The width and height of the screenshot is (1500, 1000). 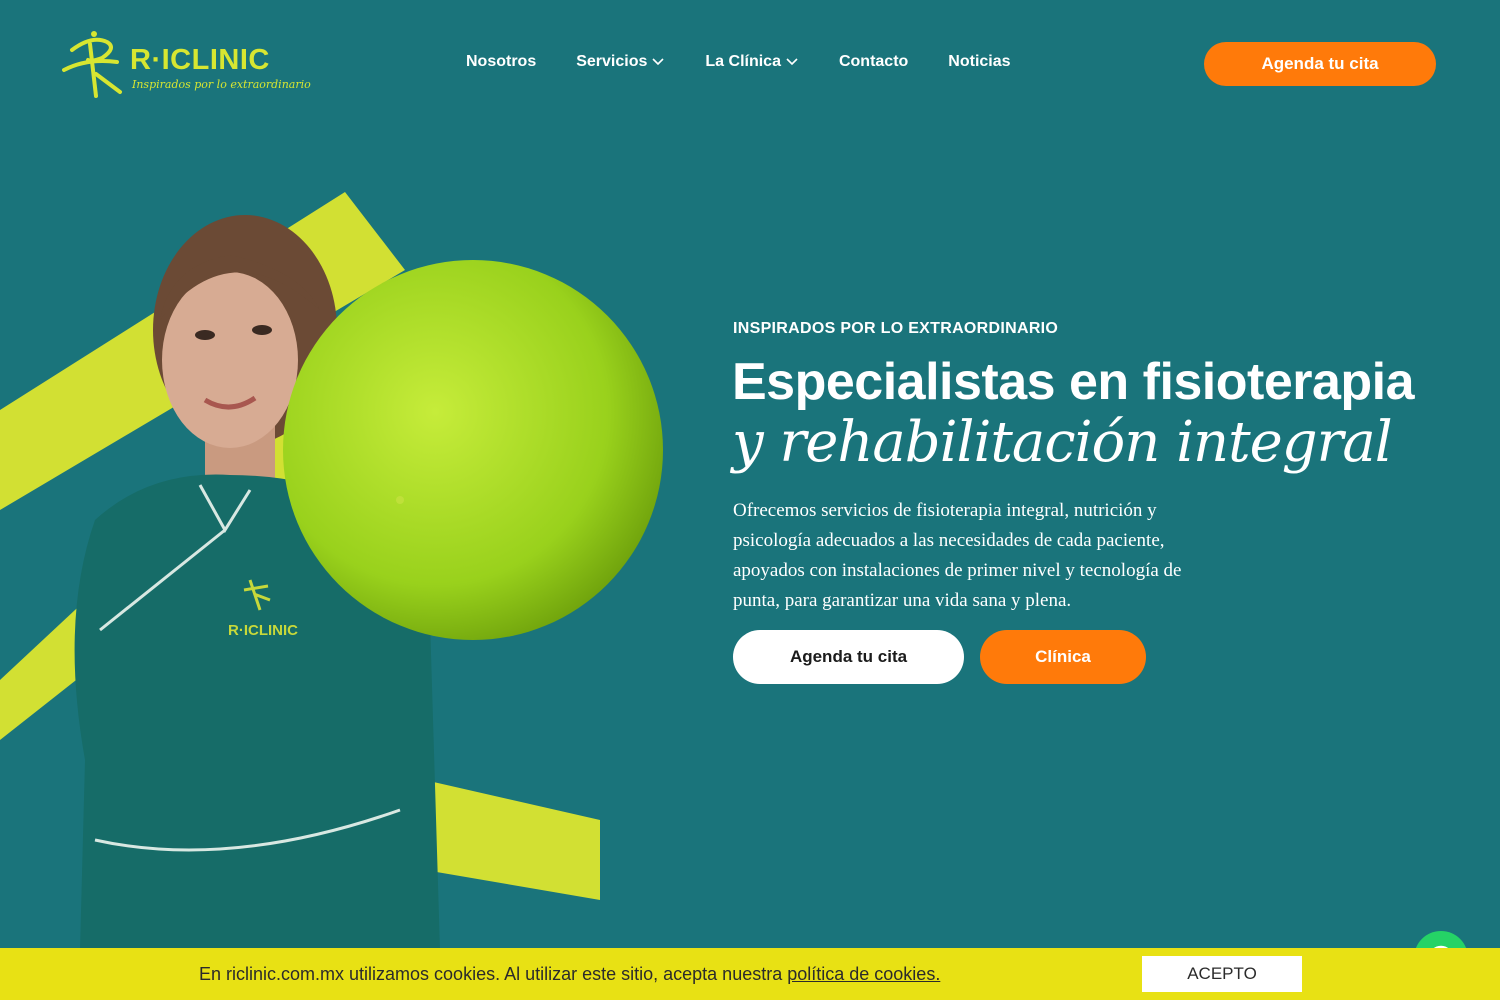 I want to click on logo-tagline: Inspirados por lo extraordinario, so click(x=221, y=84).